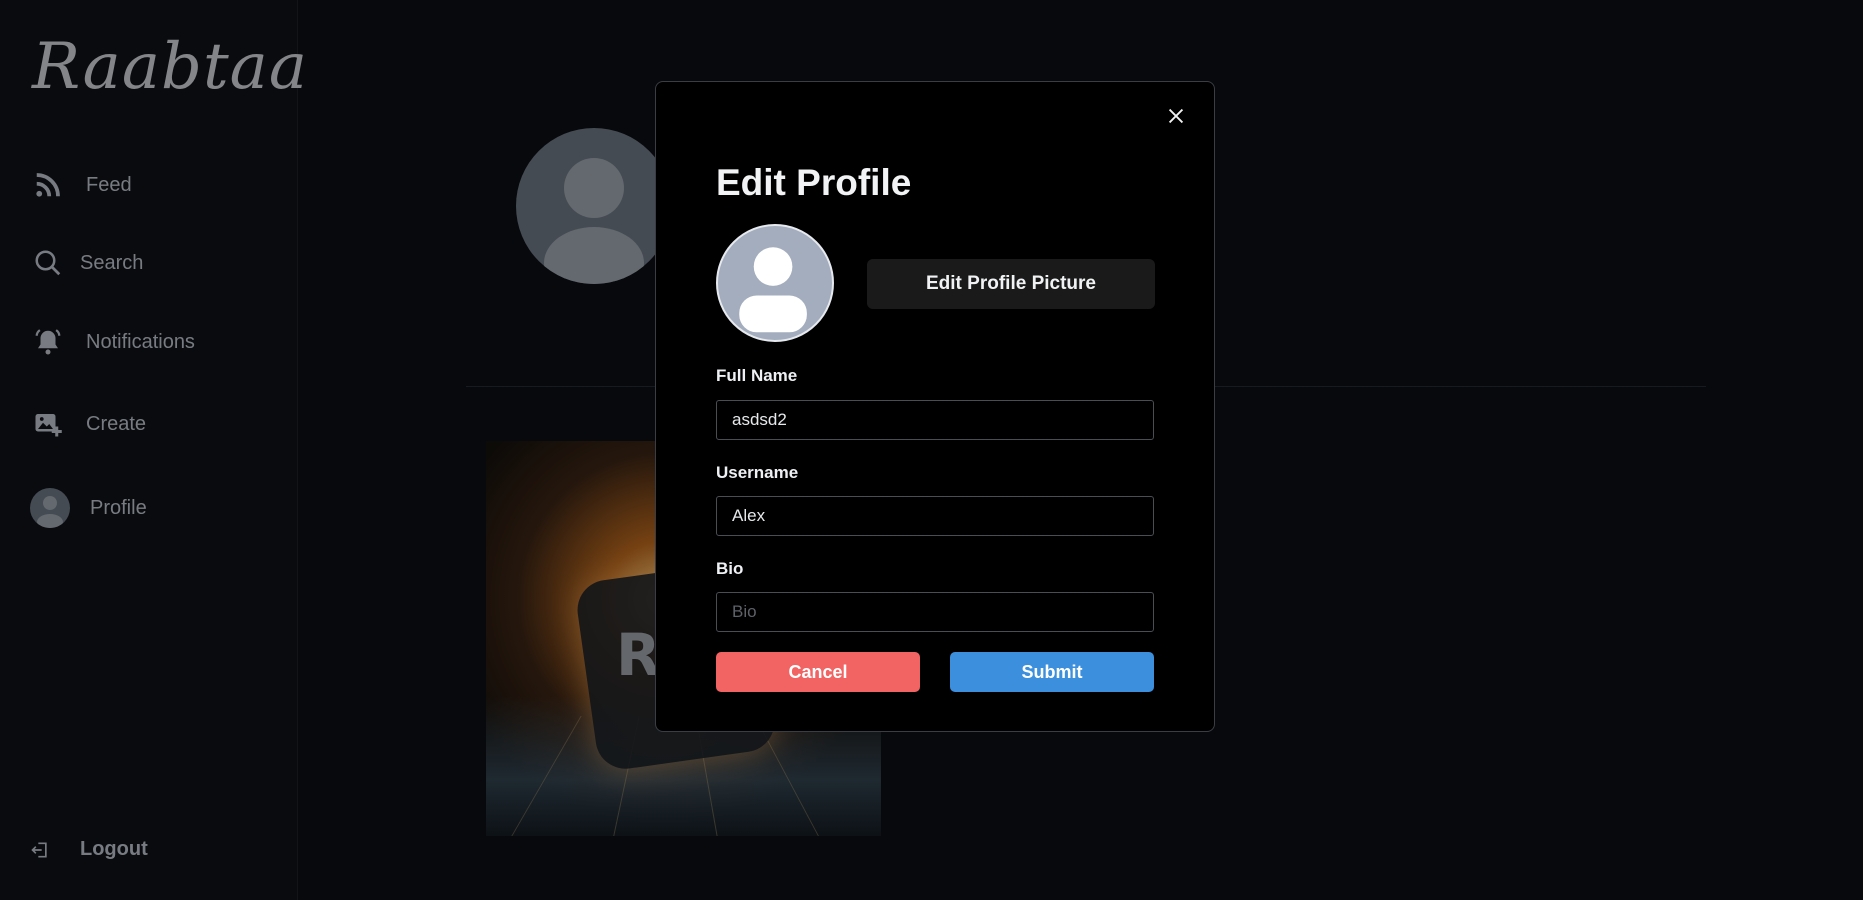  What do you see at coordinates (775, 283) in the screenshot?
I see `profile-picture-avatar` at bounding box center [775, 283].